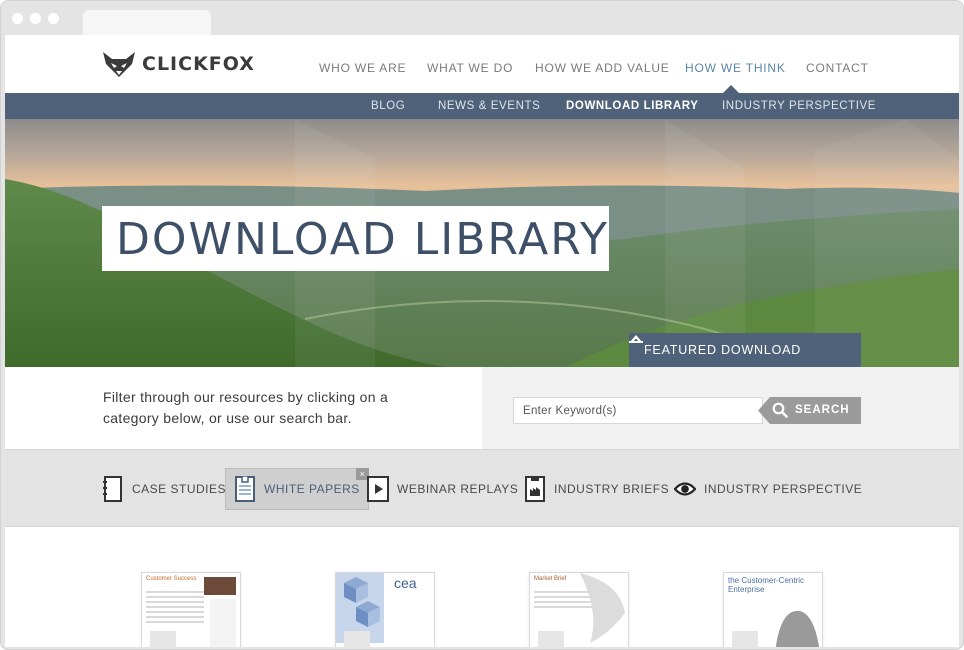 This screenshot has width=964, height=650. I want to click on browser-chrome, so click(482, 18).